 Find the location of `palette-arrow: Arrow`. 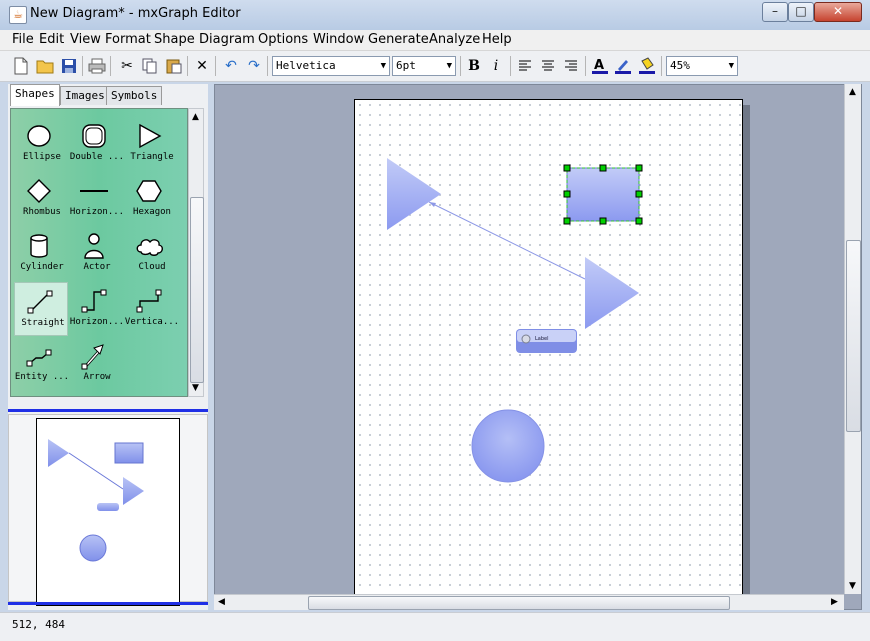

palette-arrow: Arrow is located at coordinates (95, 363).